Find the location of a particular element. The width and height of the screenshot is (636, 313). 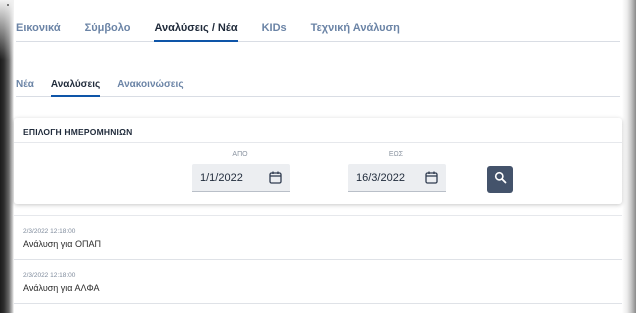

date-selection-title: ΕΠΙΛΟΓΗ ΗΜΕΡΟΜΗΝΙΩΝ is located at coordinates (78, 132).